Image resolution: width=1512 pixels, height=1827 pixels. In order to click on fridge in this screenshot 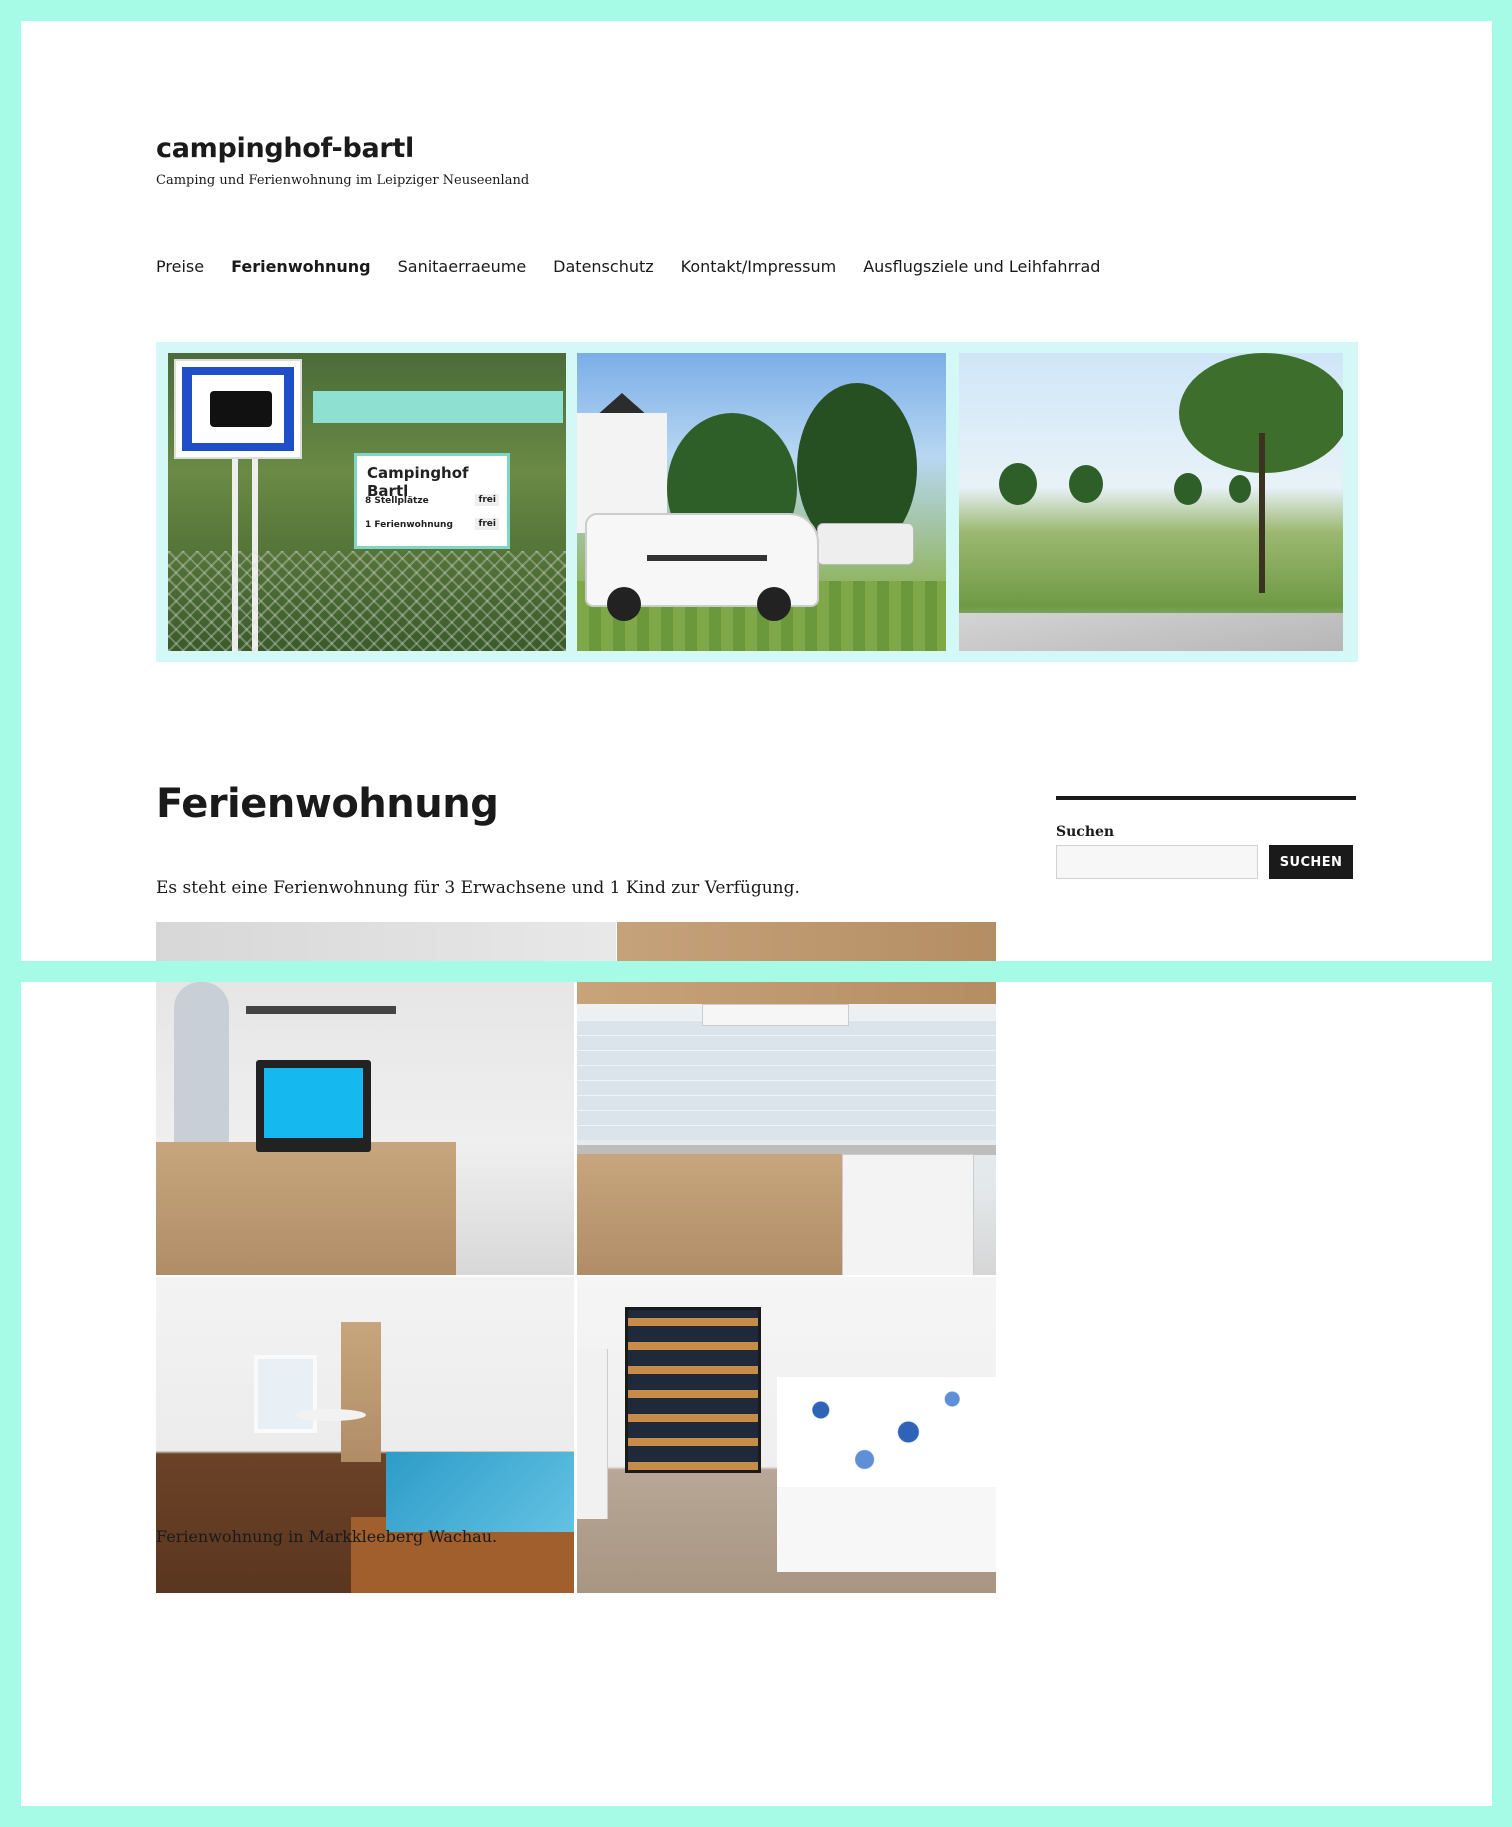, I will do `click(908, 1214)`.